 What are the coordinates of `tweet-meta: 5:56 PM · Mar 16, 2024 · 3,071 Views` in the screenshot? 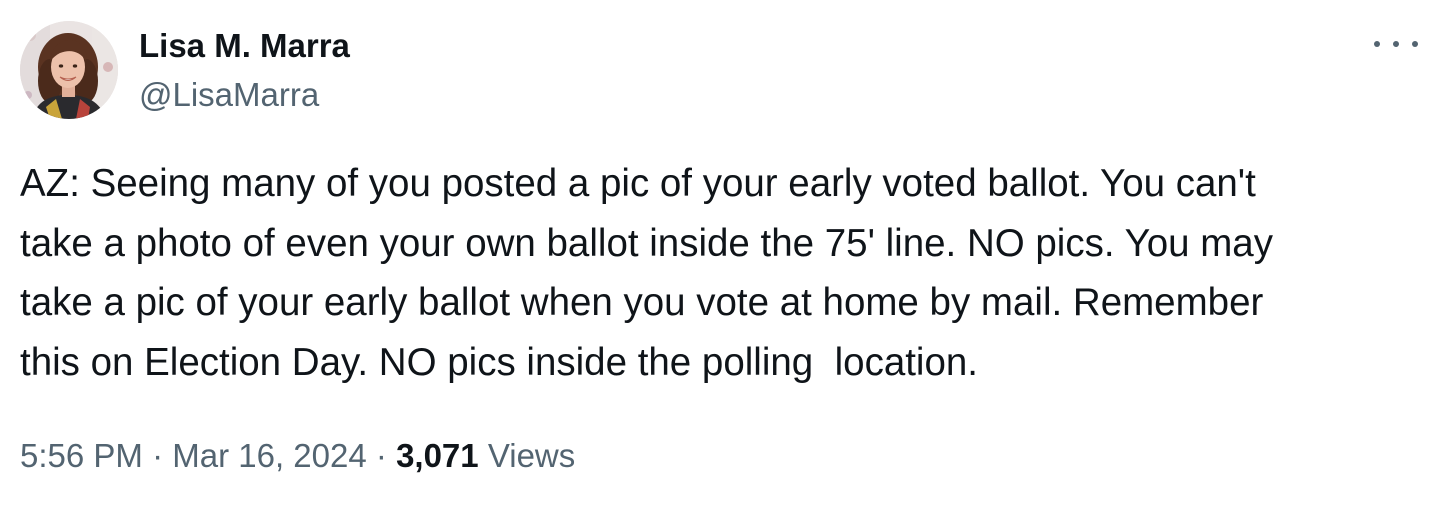 It's located at (297, 456).